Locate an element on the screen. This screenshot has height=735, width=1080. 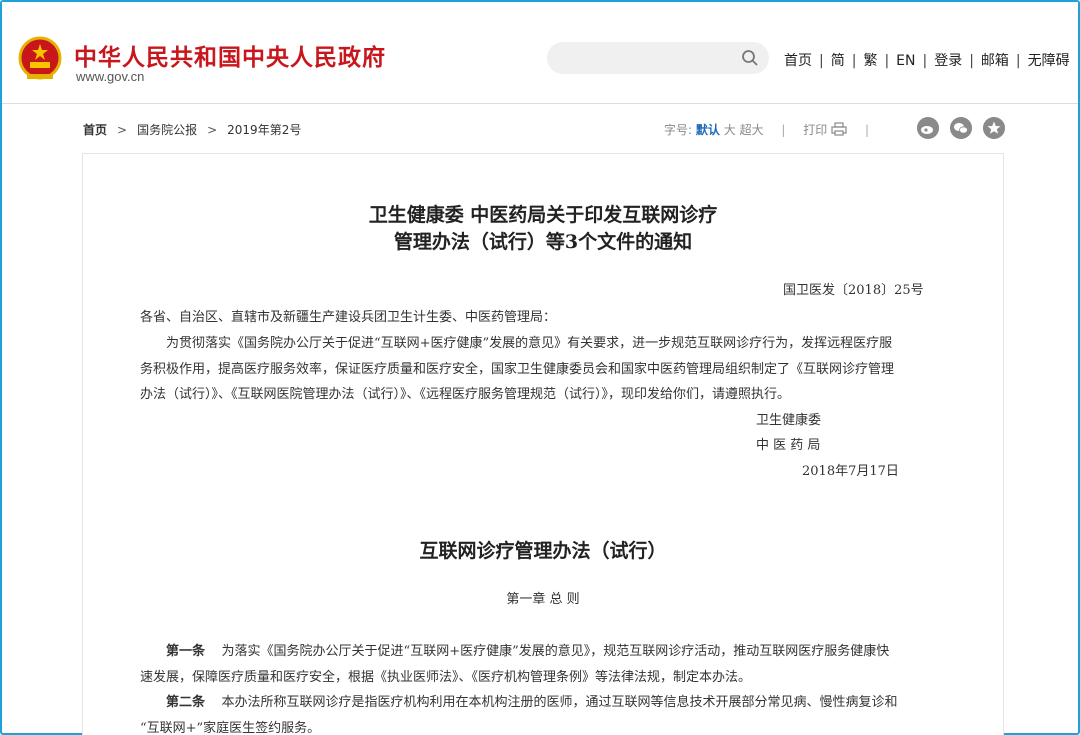
document-date: 2018年7月17日 is located at coordinates (850, 471).